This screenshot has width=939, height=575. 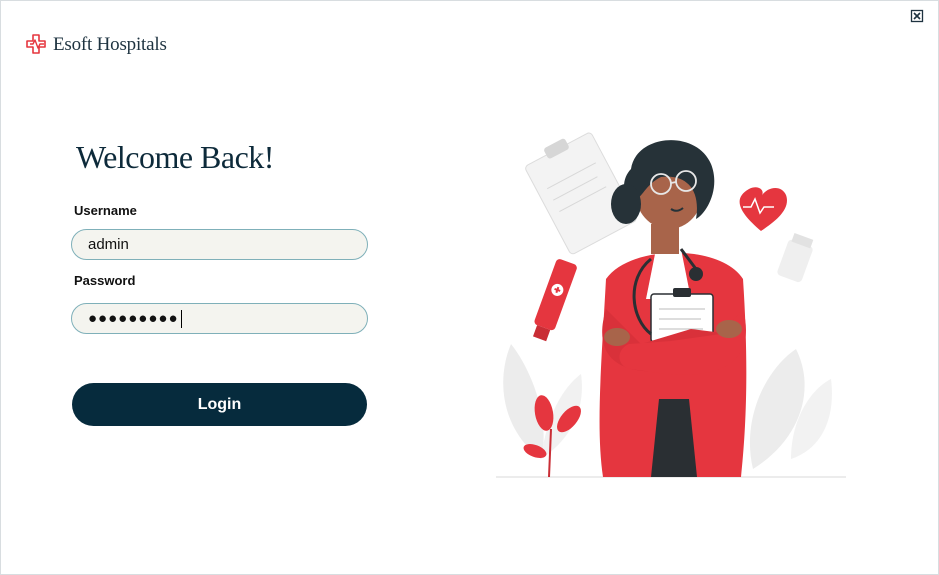 What do you see at coordinates (219, 404) in the screenshot?
I see `login-button: Login` at bounding box center [219, 404].